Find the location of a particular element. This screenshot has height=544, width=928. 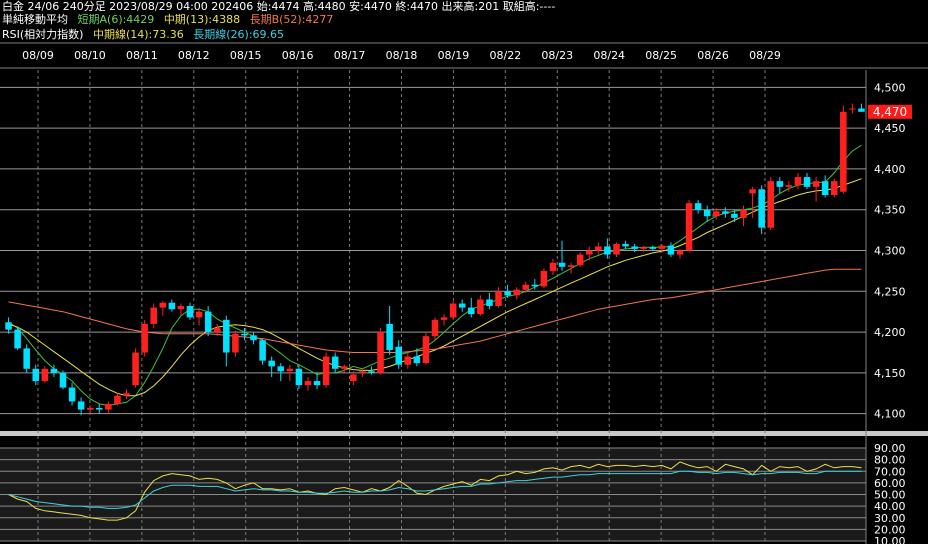

rsi-tick-label: 80.00 is located at coordinates (890, 460).